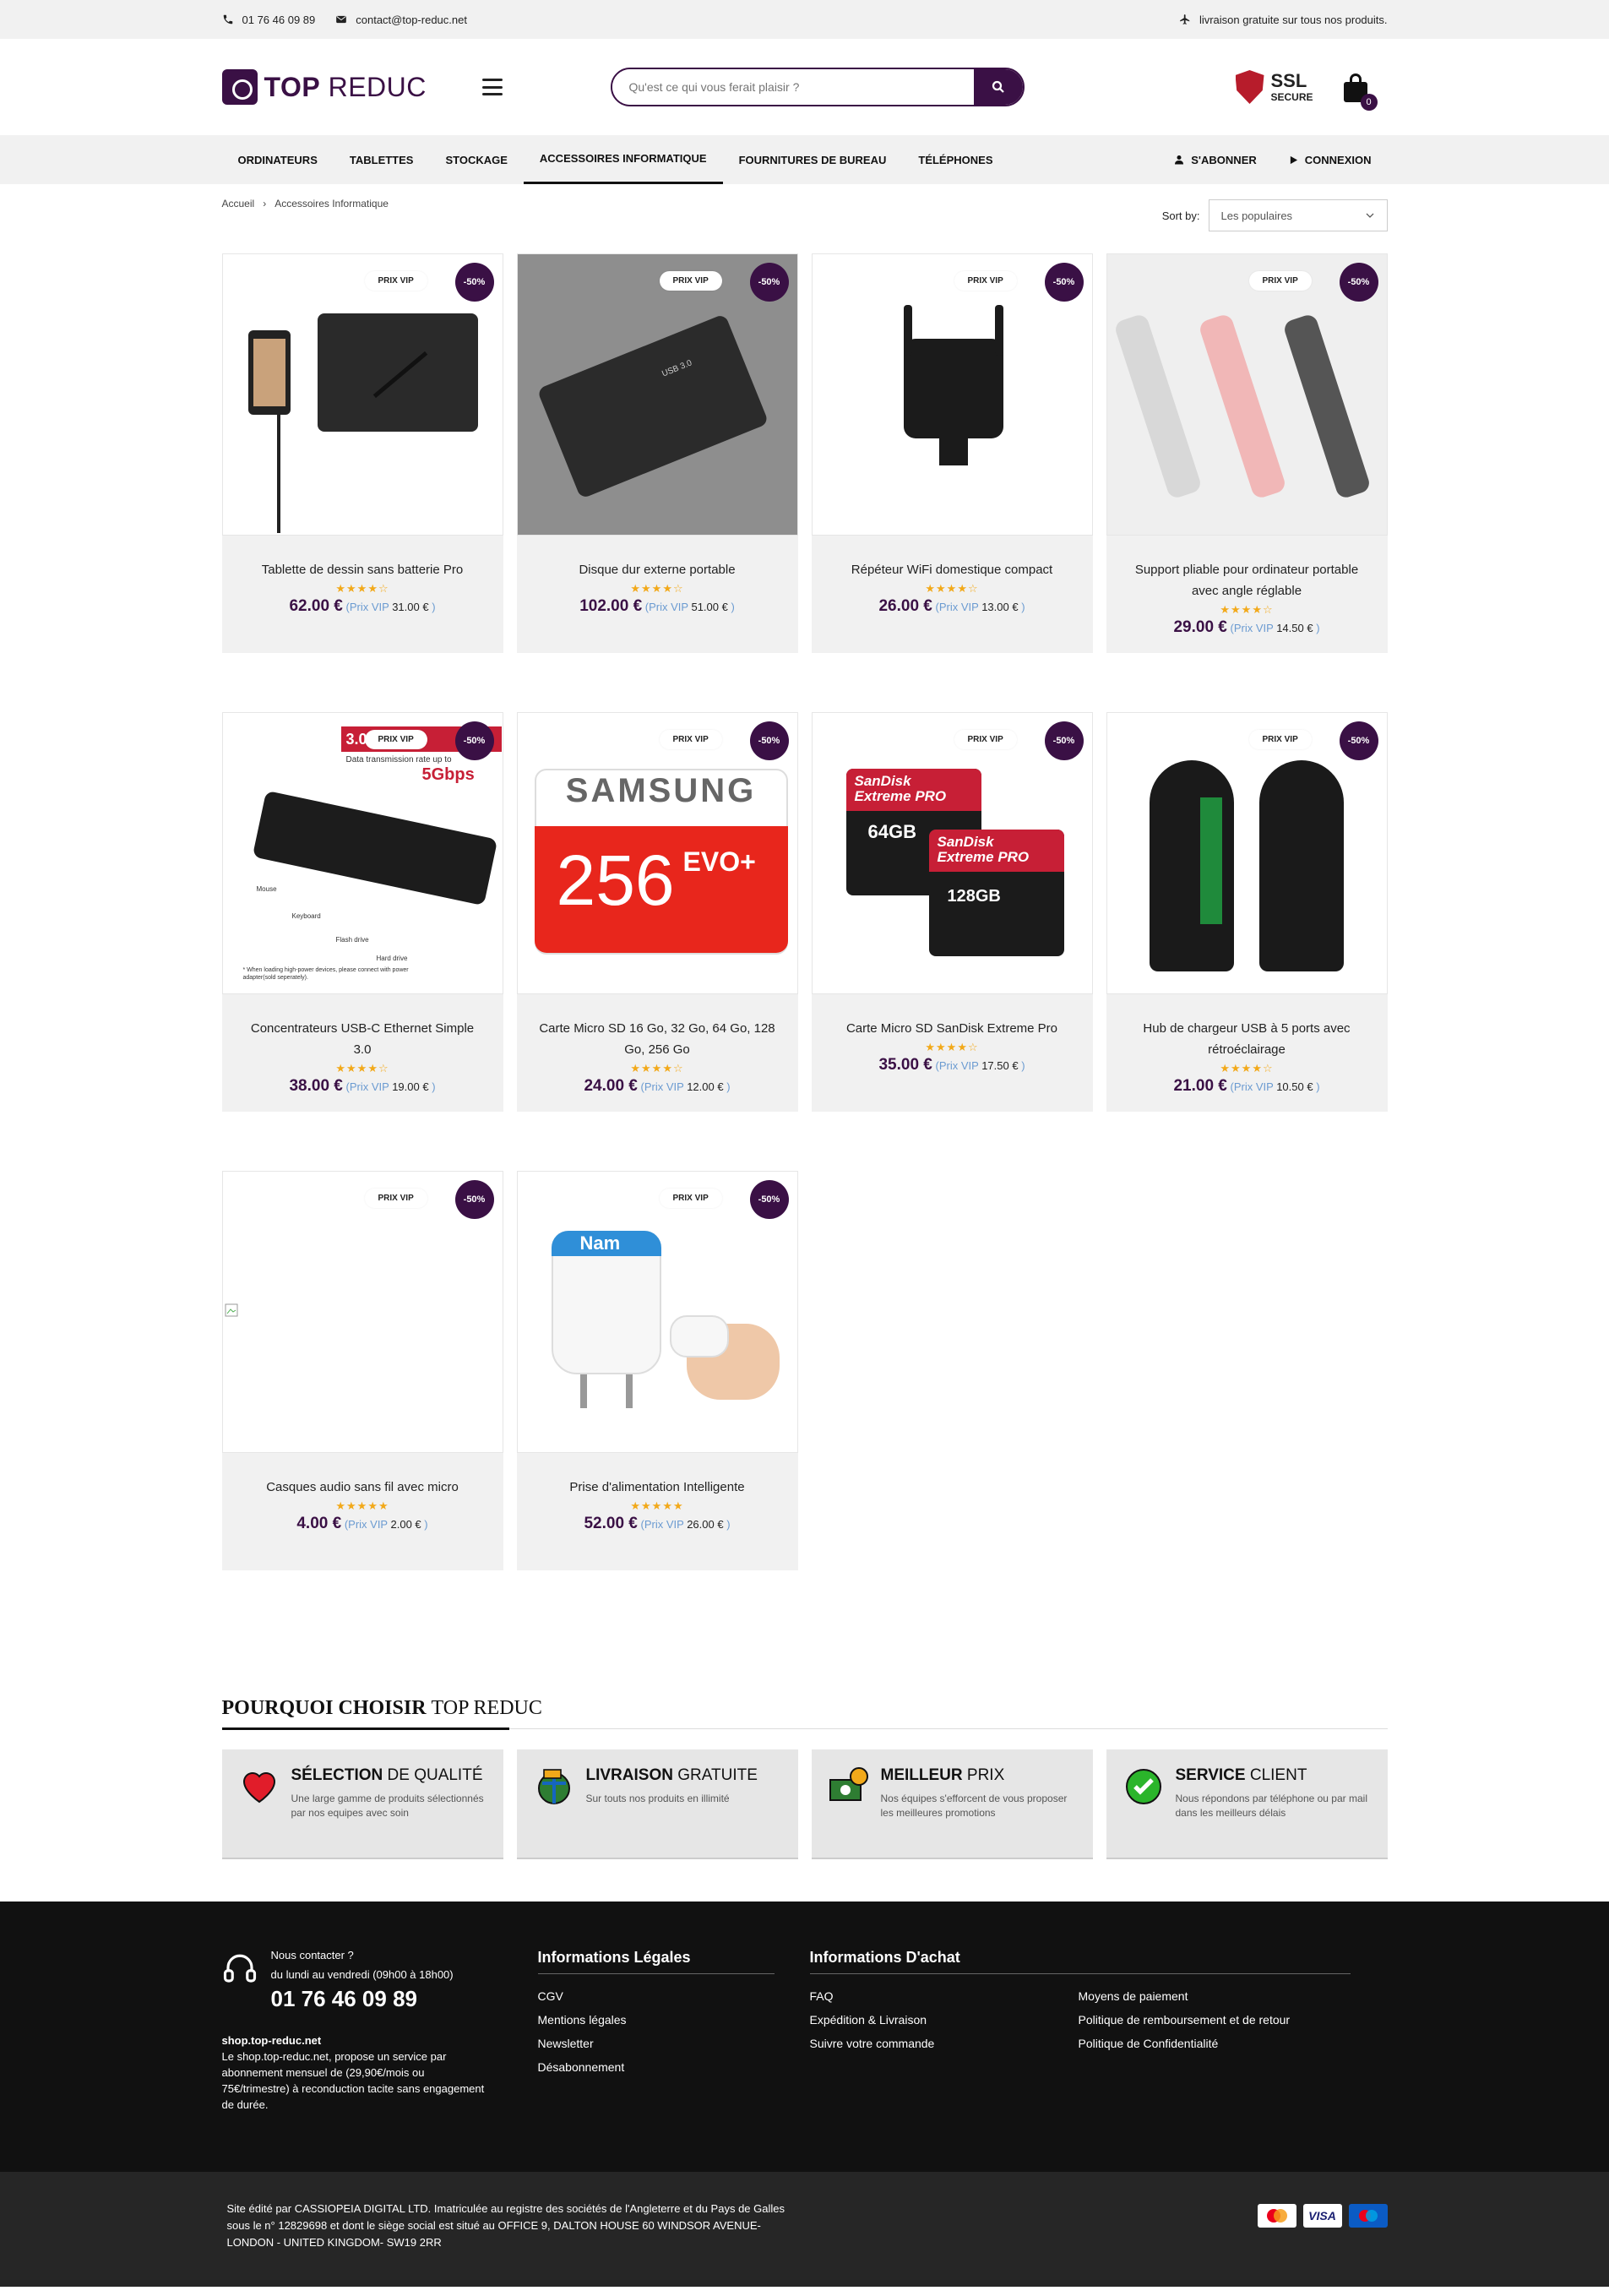 Image resolution: width=1609 pixels, height=2296 pixels. What do you see at coordinates (1213, 2020) in the screenshot?
I see `footer-link-remboursement: Politique de remboursement et de retour` at bounding box center [1213, 2020].